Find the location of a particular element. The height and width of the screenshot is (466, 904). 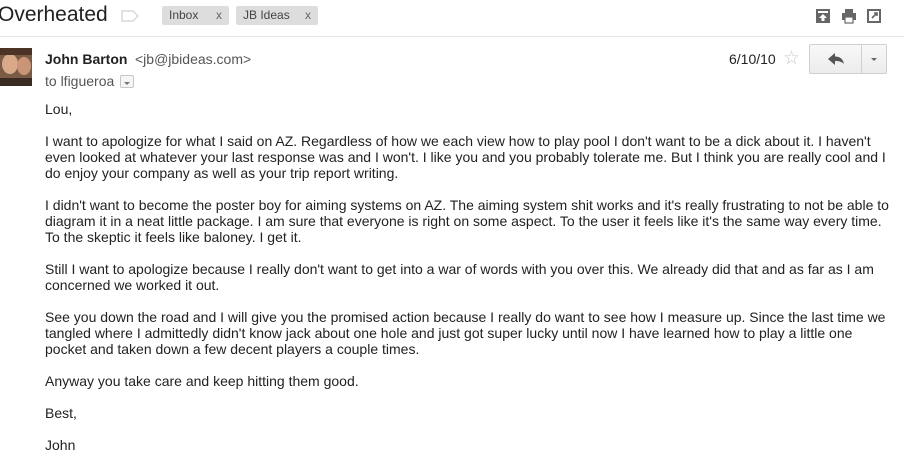

star-icon: ☆ is located at coordinates (791, 59).